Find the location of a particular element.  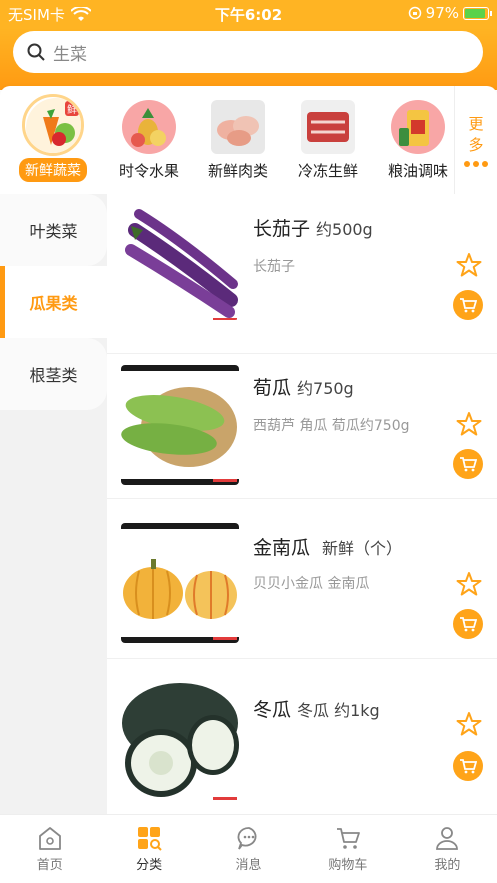

tab-category: 分类 is located at coordinates (148, 849).